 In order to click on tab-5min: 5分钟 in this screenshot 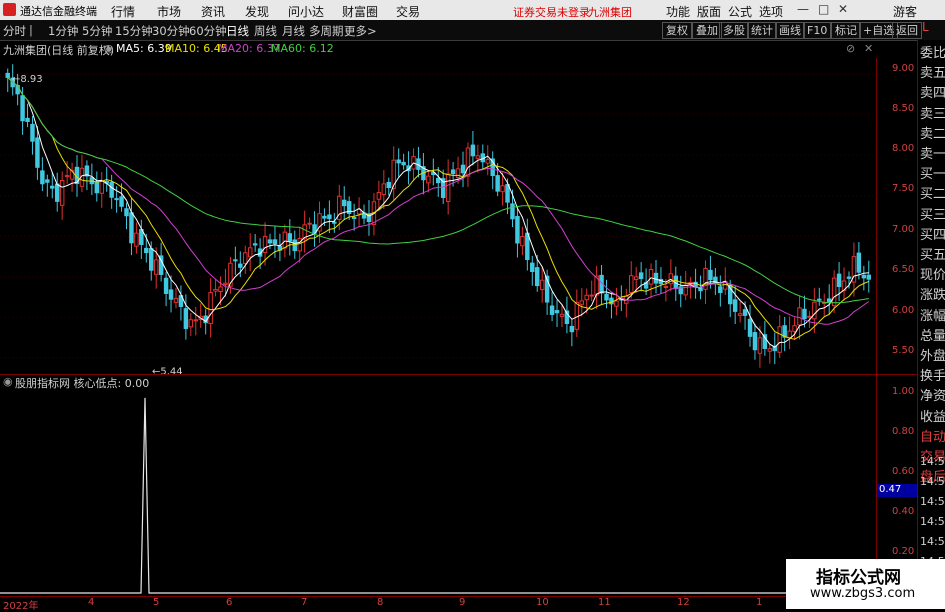, I will do `click(97, 31)`.